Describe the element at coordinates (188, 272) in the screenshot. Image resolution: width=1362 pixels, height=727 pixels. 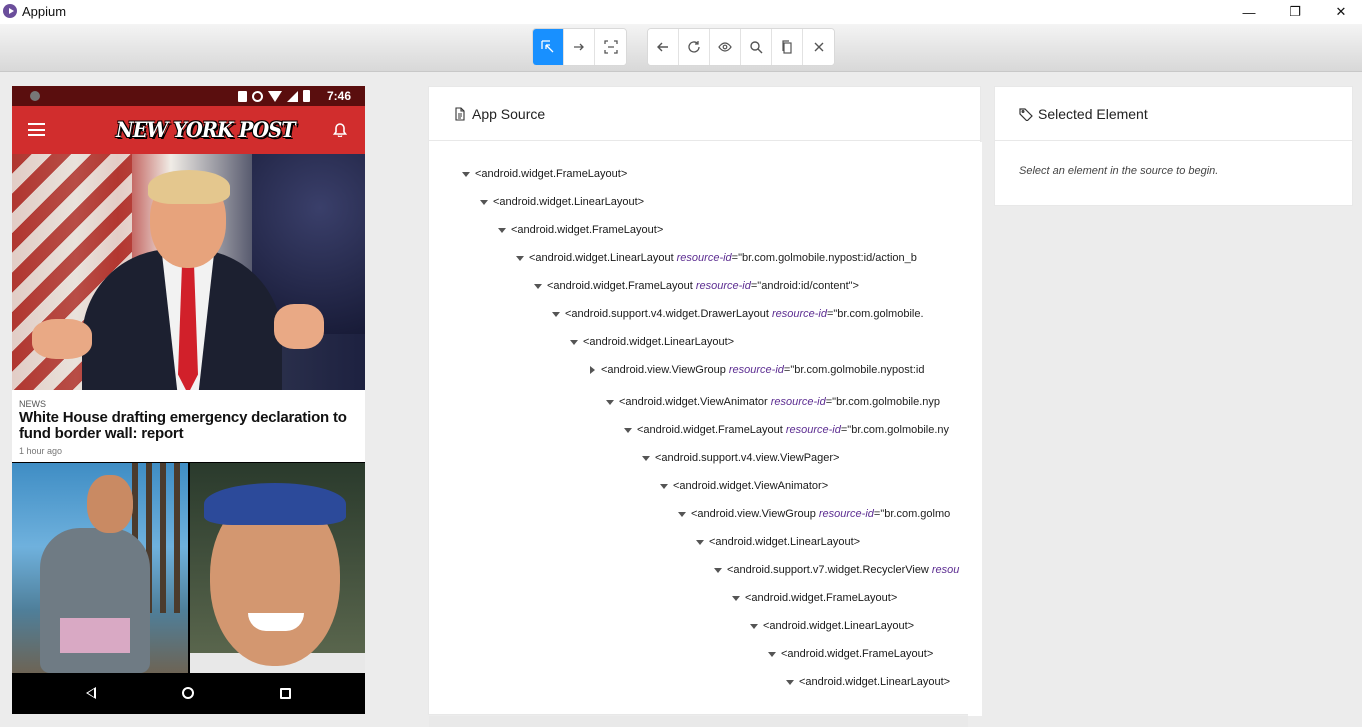
I see `hero-photo` at that location.